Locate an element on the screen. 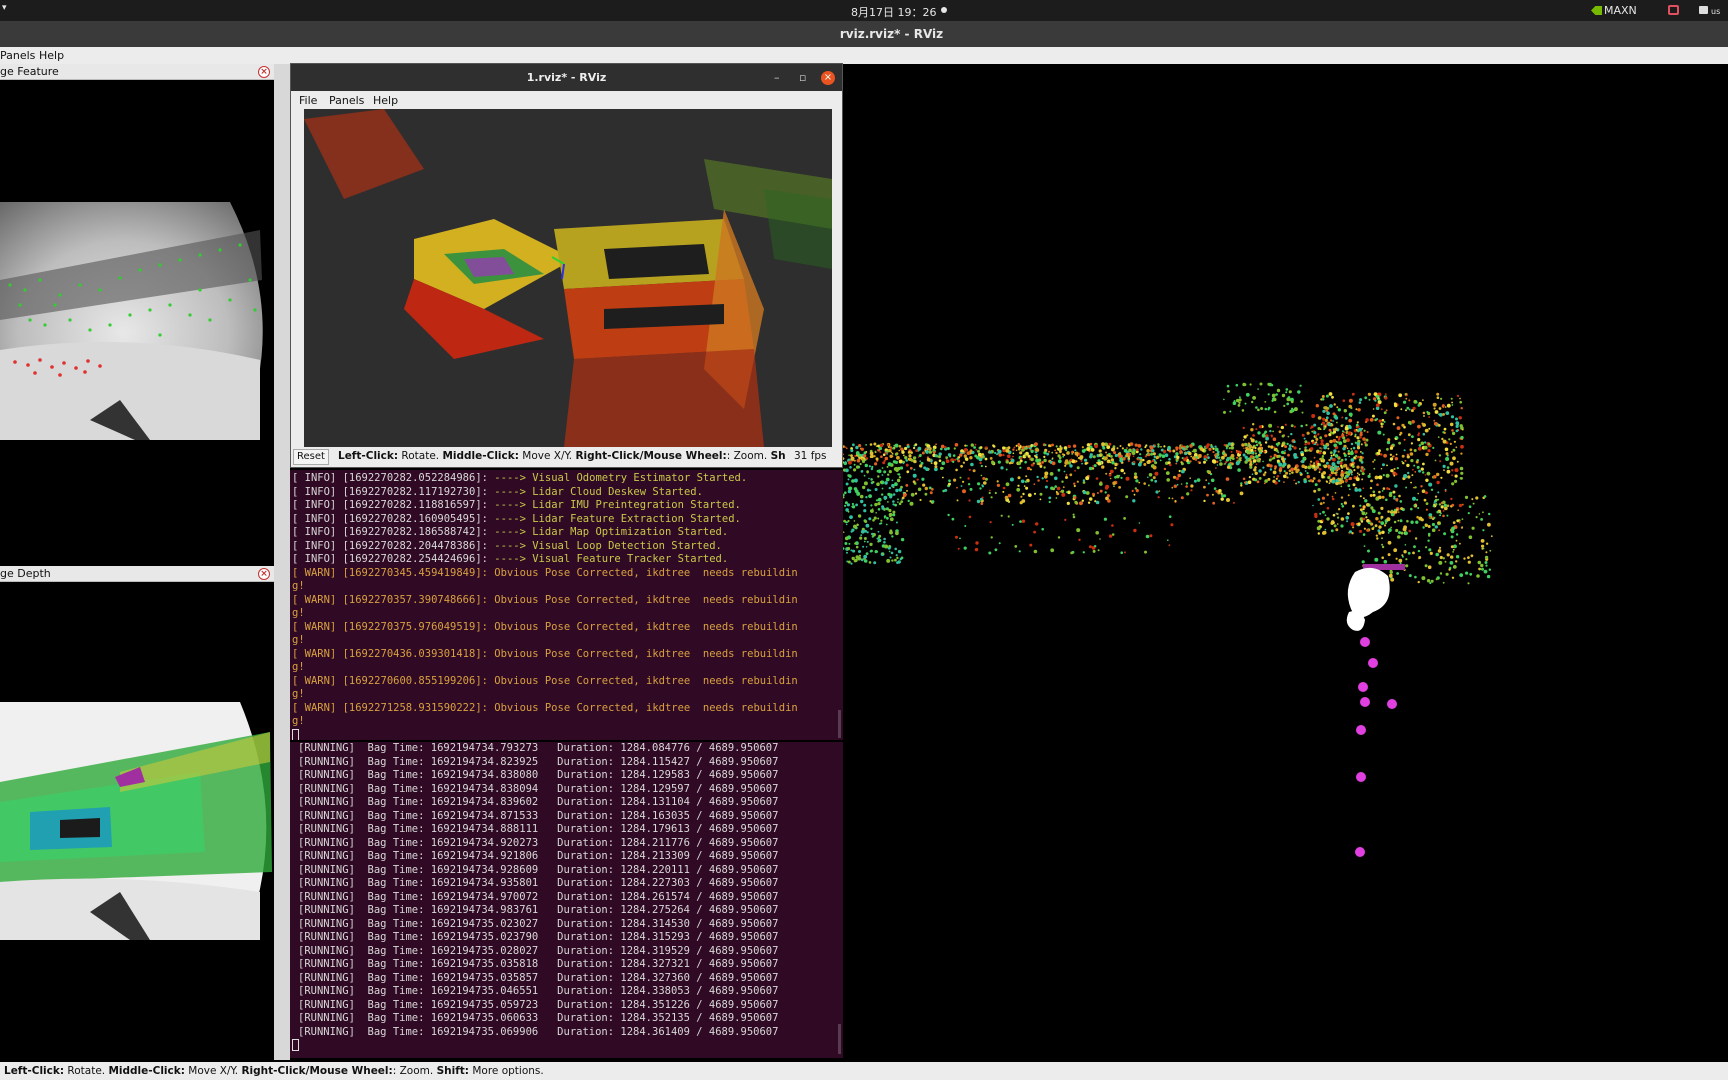 This screenshot has height=1080, width=1728. menu-file: File is located at coordinates (308, 100).